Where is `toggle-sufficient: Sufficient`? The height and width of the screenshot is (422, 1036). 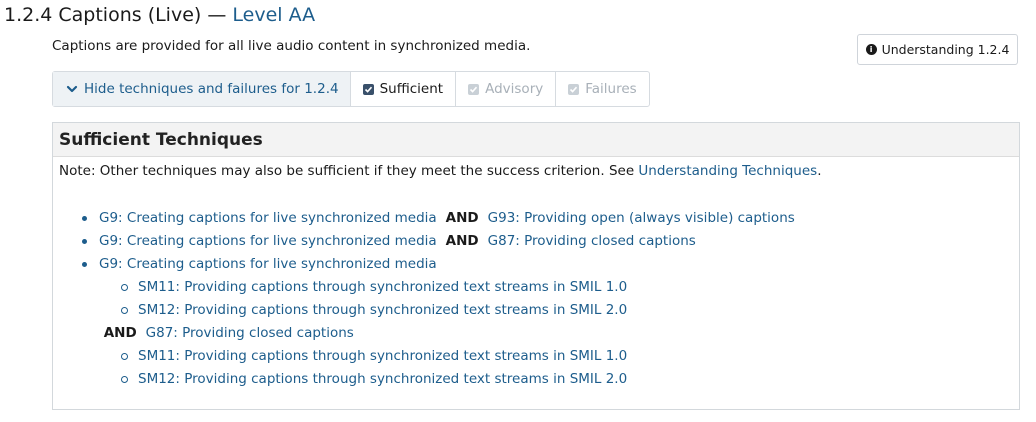
toggle-sufficient: Sufficient is located at coordinates (404, 89).